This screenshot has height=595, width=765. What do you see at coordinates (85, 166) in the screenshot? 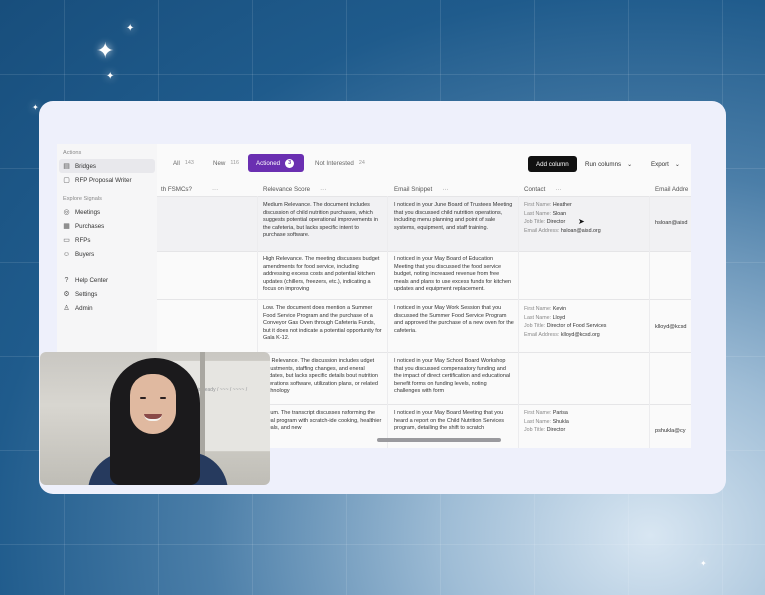
I see `sidebar-item-label: Bridges` at bounding box center [85, 166].